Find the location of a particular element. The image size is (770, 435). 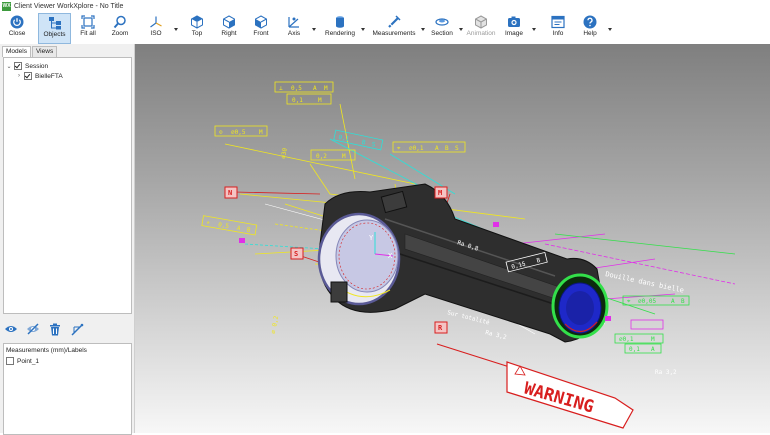

rendering-button: Rendering is located at coordinates (340, 28).